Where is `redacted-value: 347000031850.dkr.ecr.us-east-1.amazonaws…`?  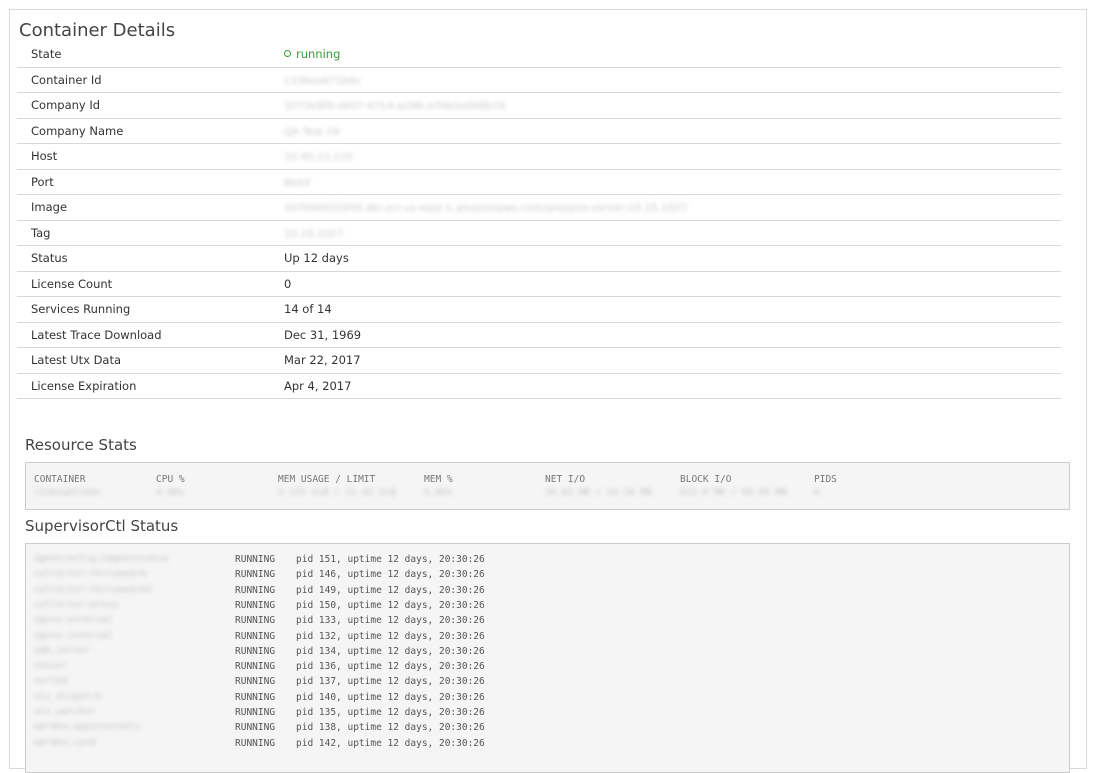
redacted-value: 347000031850.dkr.ecr.us-east-1.amazonaws… is located at coordinates (486, 209).